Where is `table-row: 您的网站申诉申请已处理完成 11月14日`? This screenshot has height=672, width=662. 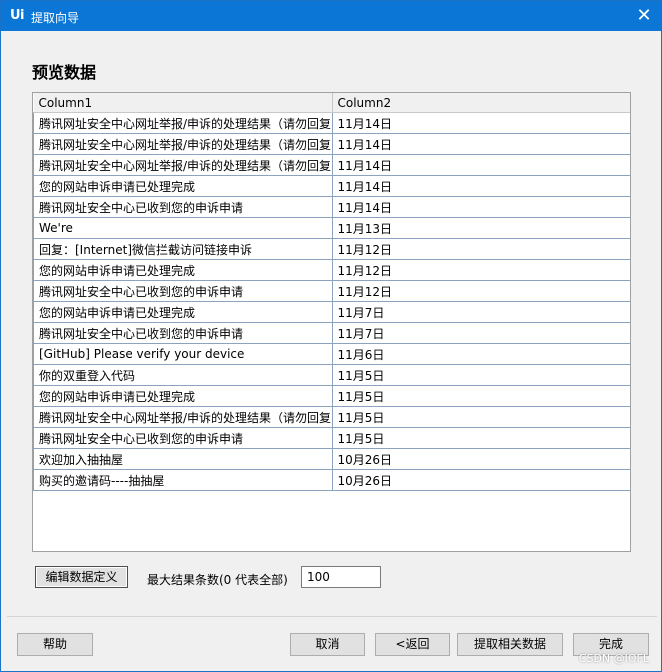
table-row: 您的网站申诉申请已处理完成 11月14日 is located at coordinates (331, 186).